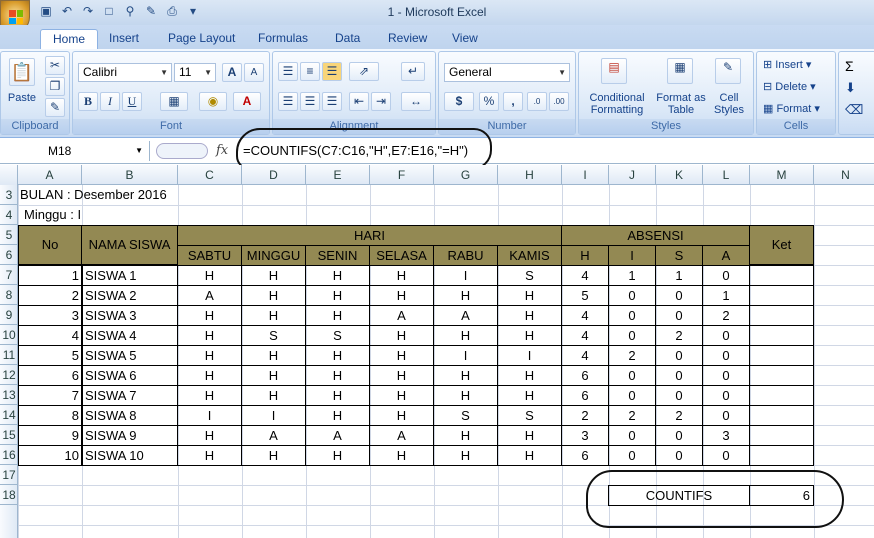 This screenshot has width=874, height=538. I want to click on font-color-icon: A, so click(247, 101).